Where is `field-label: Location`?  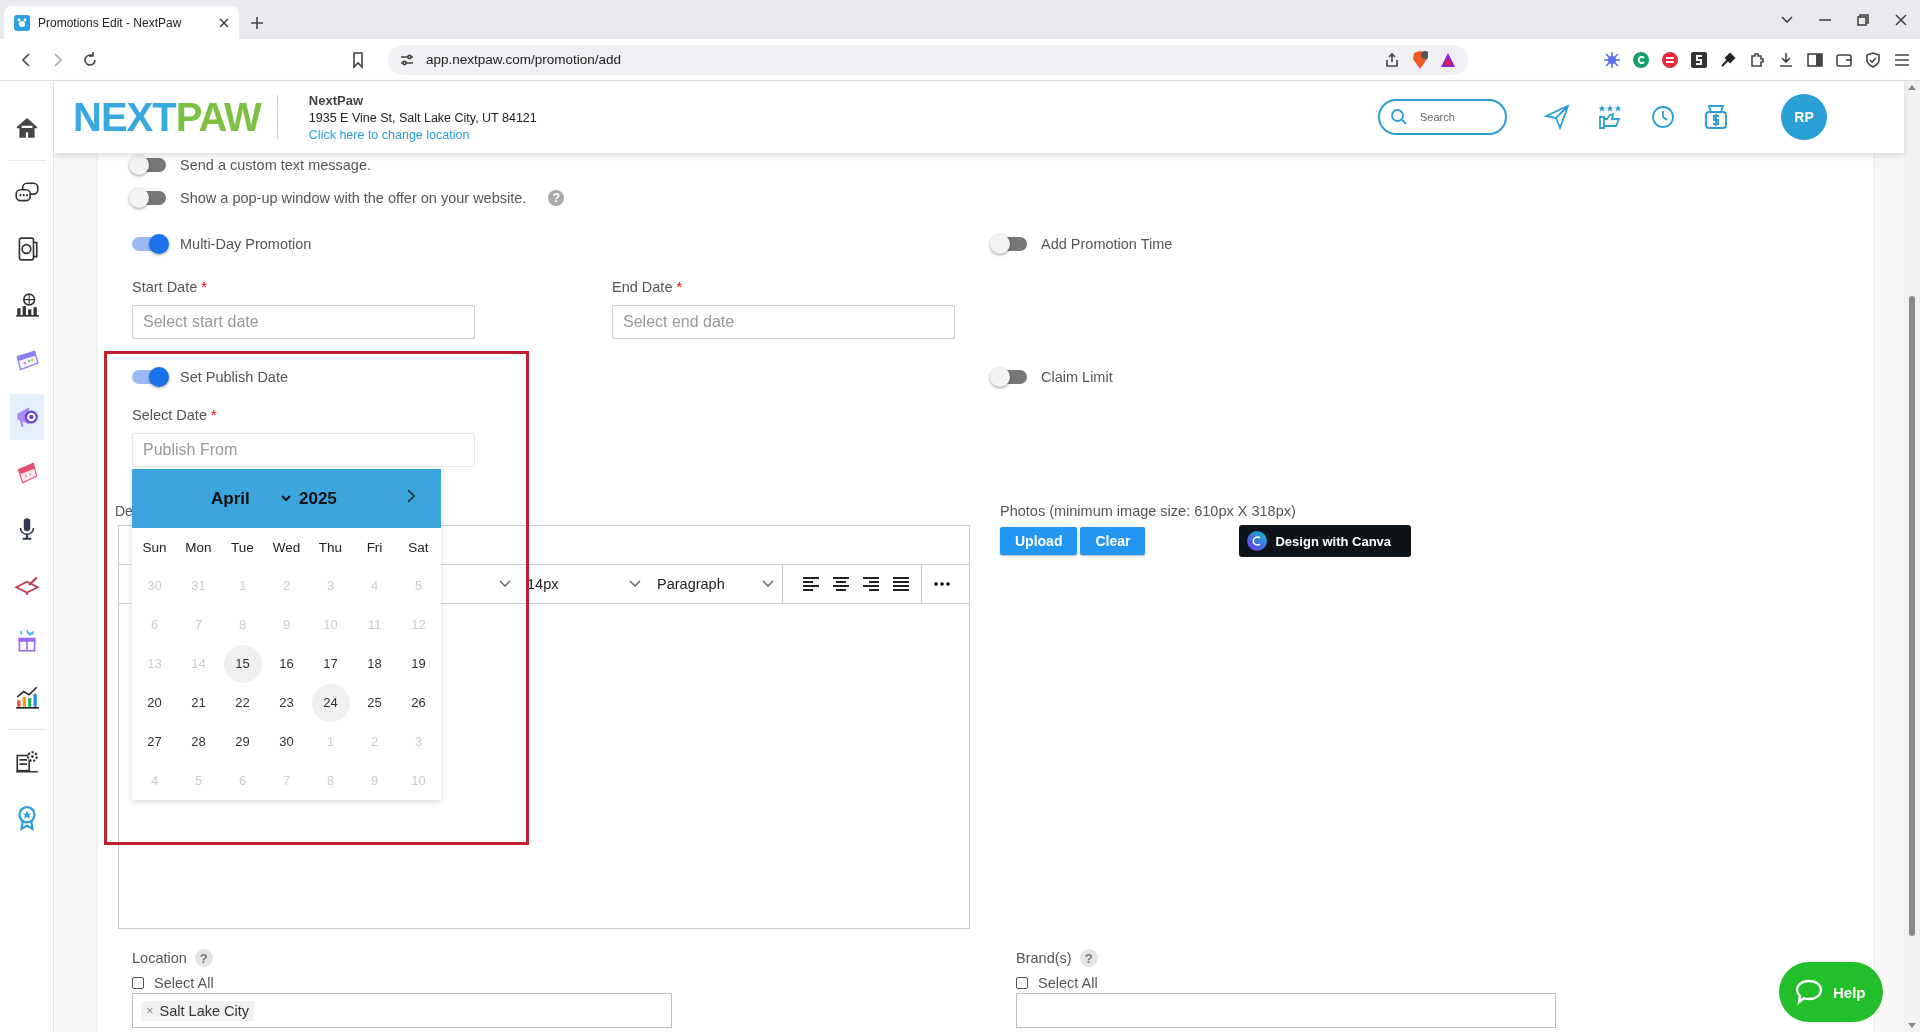 field-label: Location is located at coordinates (159, 958).